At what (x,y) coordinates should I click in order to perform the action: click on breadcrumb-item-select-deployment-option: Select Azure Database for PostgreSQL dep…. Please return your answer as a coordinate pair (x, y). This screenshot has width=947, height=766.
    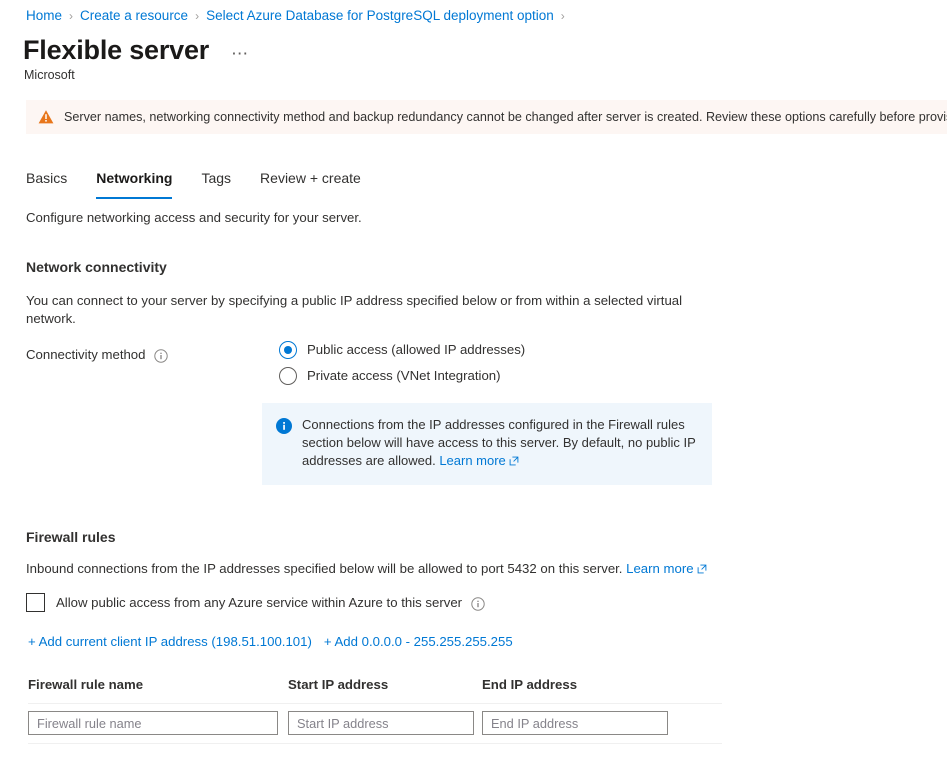
    Looking at the image, I should click on (380, 16).